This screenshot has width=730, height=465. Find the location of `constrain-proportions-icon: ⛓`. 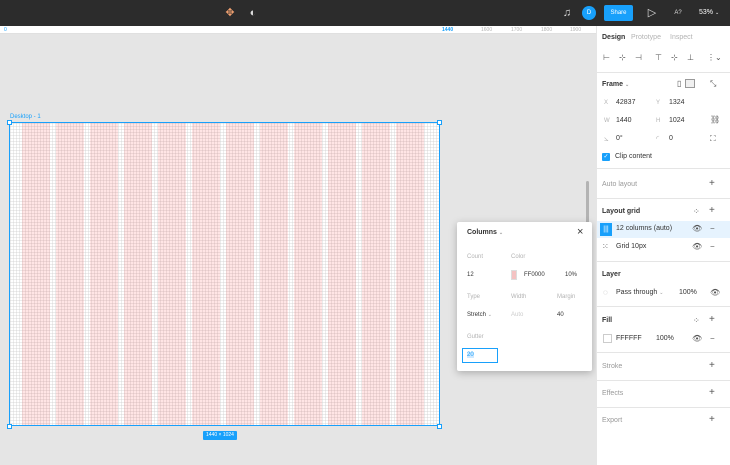

constrain-proportions-icon: ⛓ is located at coordinates (715, 120).